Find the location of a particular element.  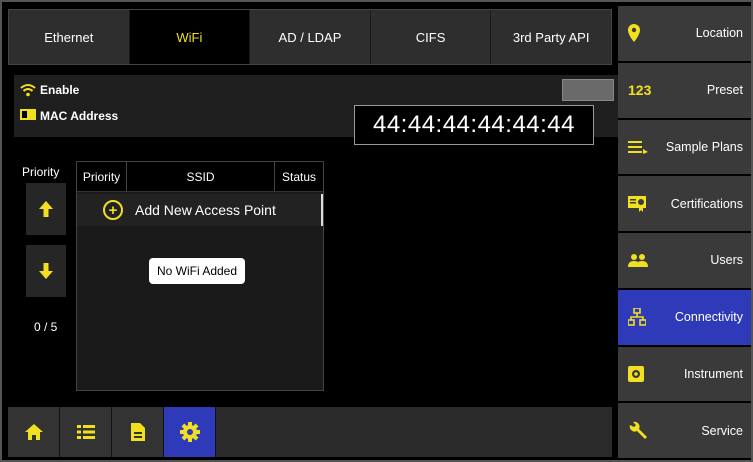

priority-down-button is located at coordinates (46, 271).